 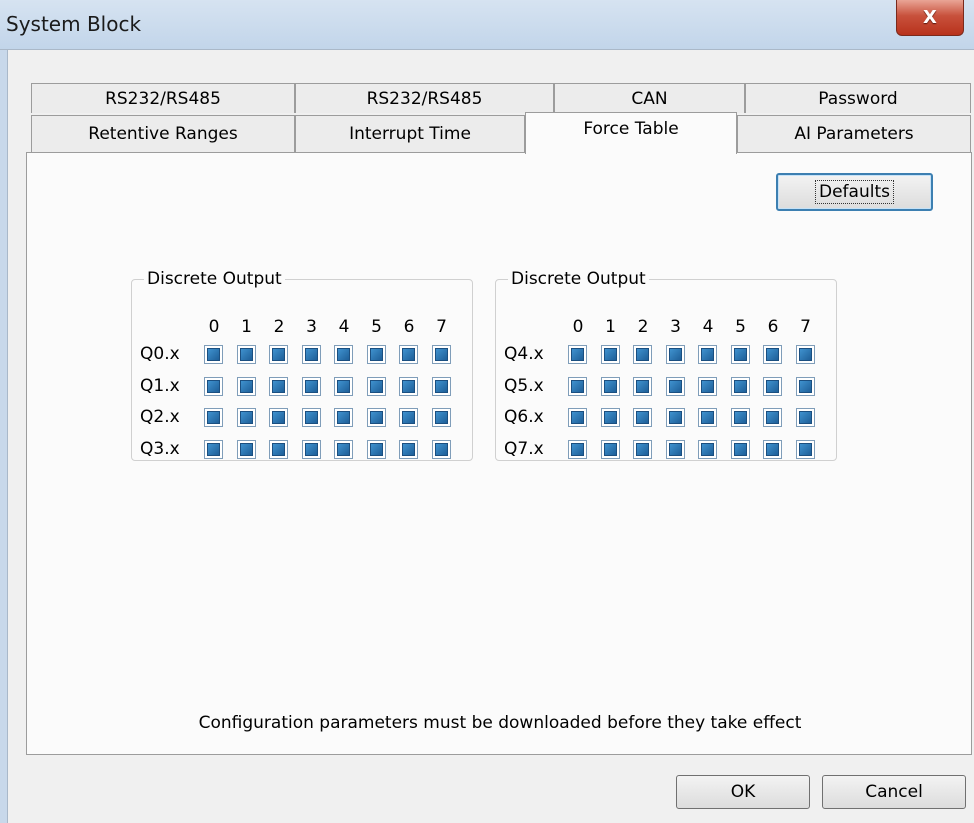 What do you see at coordinates (302, 365) in the screenshot?
I see `discrete-output-group-1: Discrete Output 0 1 2 3 4 5 6 7 Q0.x Q1.x Q2.x Q3.x` at bounding box center [302, 365].